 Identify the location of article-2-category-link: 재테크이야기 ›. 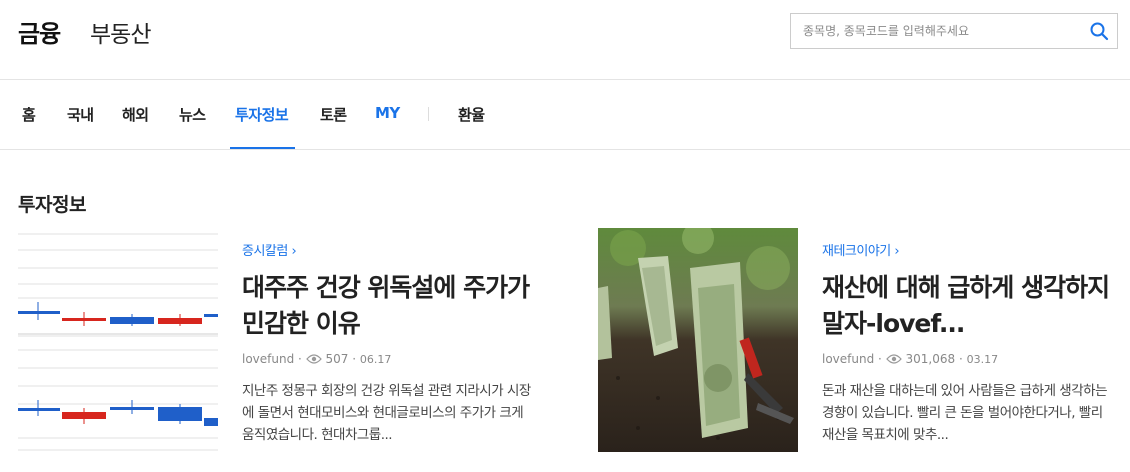
(861, 249).